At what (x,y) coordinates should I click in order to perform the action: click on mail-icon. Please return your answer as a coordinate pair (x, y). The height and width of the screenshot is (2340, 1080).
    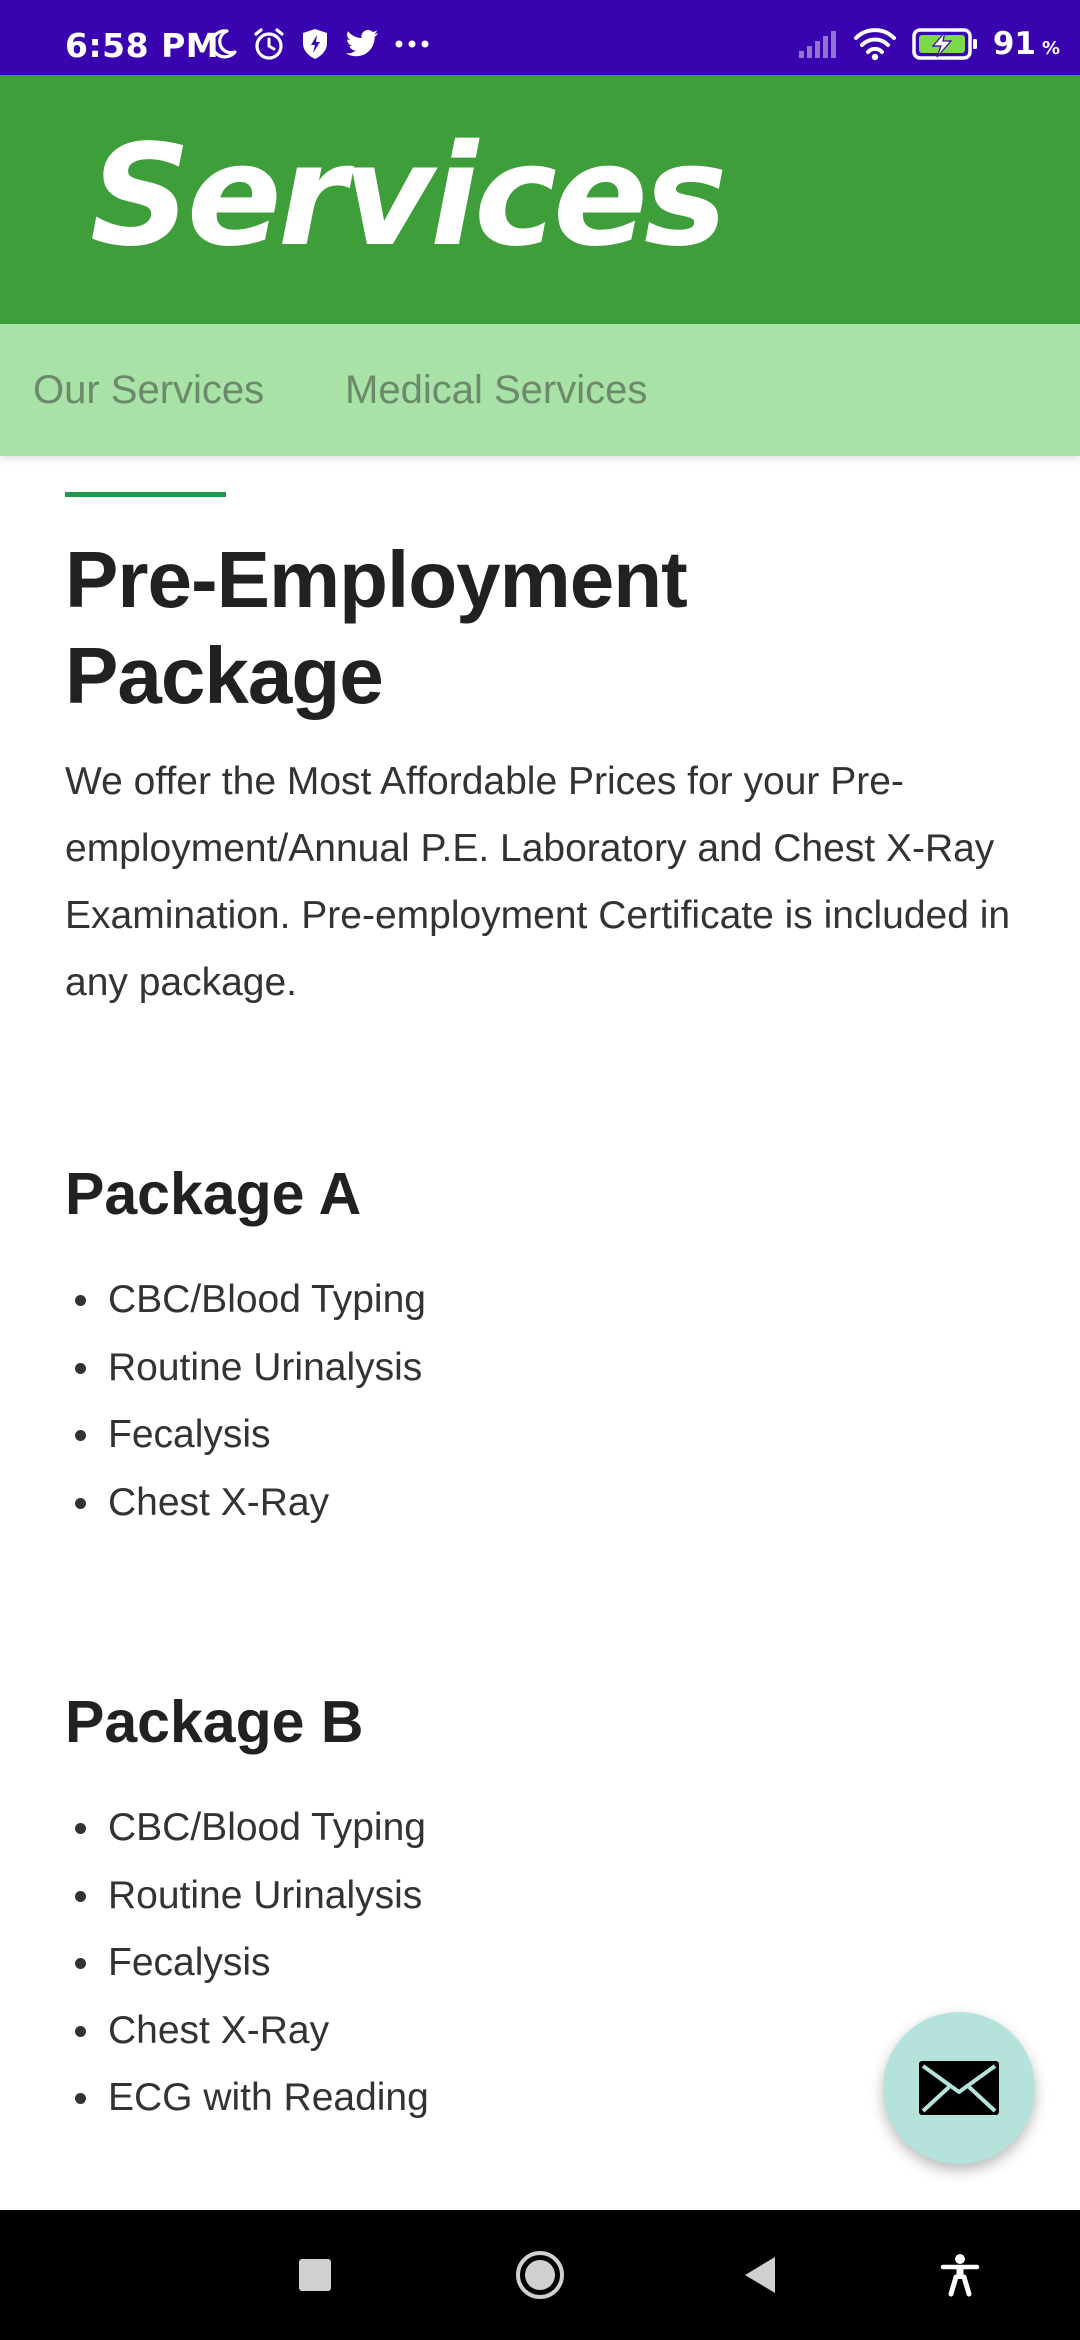
    Looking at the image, I should click on (959, 2088).